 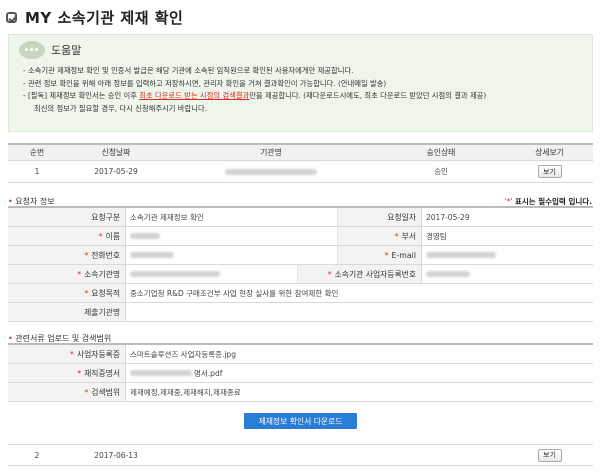 What do you see at coordinates (375, 274) in the screenshot?
I see `label-text: 소속기관 사업자등록번호` at bounding box center [375, 274].